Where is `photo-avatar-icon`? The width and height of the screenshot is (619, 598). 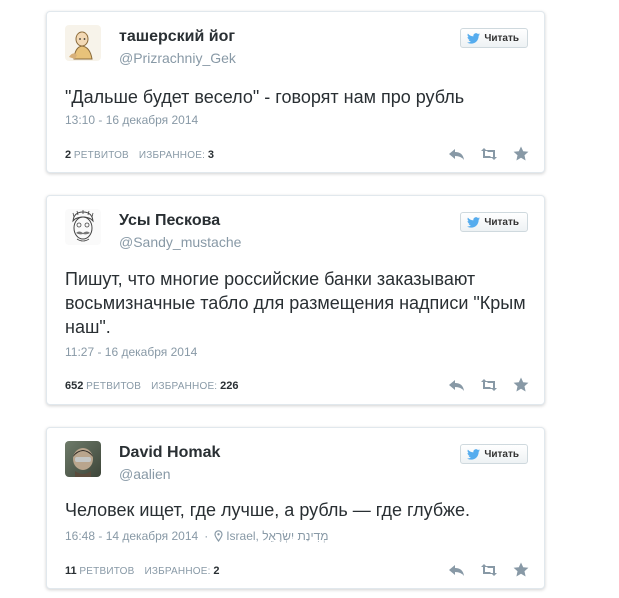
photo-avatar-icon is located at coordinates (83, 459).